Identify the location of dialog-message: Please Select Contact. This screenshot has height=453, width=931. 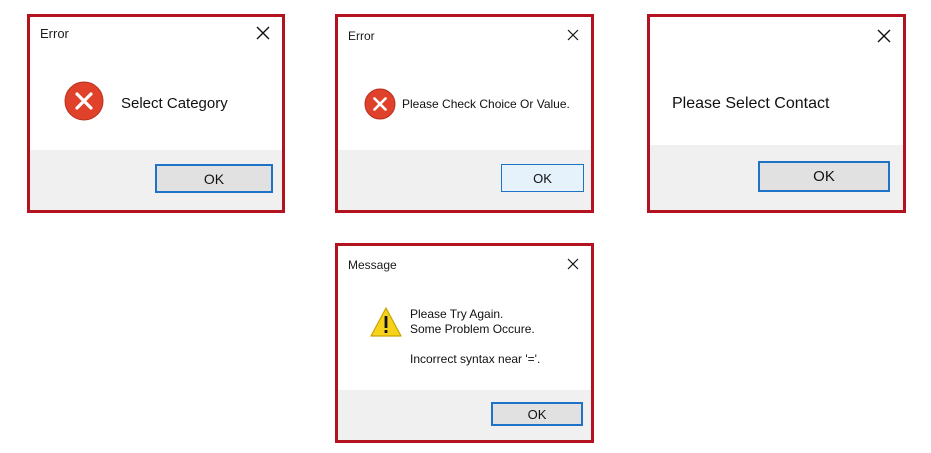
(751, 103).